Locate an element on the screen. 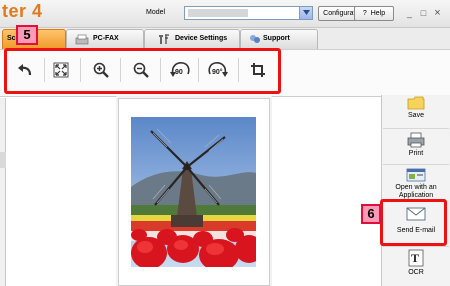 Image resolution: width=450 pixels, height=286 pixels. chevron-down-icon is located at coordinates (305, 13).